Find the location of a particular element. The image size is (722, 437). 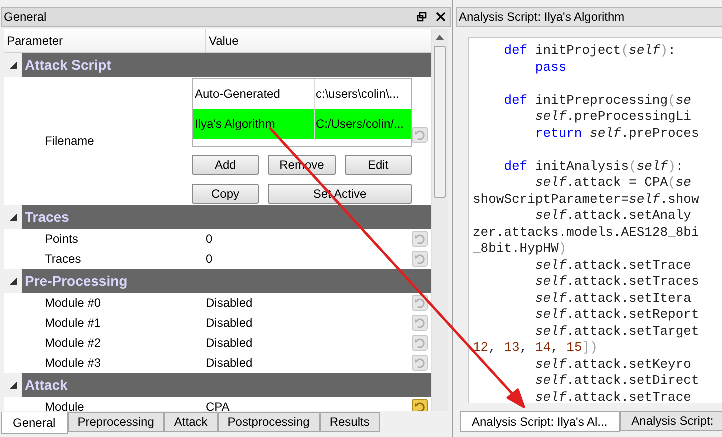

code-line: _8bit.HypHW) is located at coordinates (520, 249).